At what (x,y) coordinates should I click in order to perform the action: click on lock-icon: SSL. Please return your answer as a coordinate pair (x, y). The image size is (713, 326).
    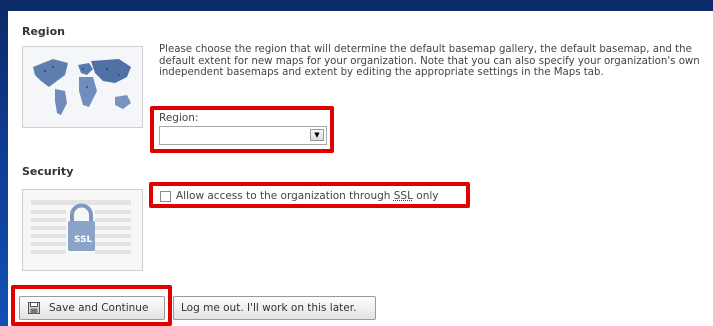
    Looking at the image, I should click on (82, 230).